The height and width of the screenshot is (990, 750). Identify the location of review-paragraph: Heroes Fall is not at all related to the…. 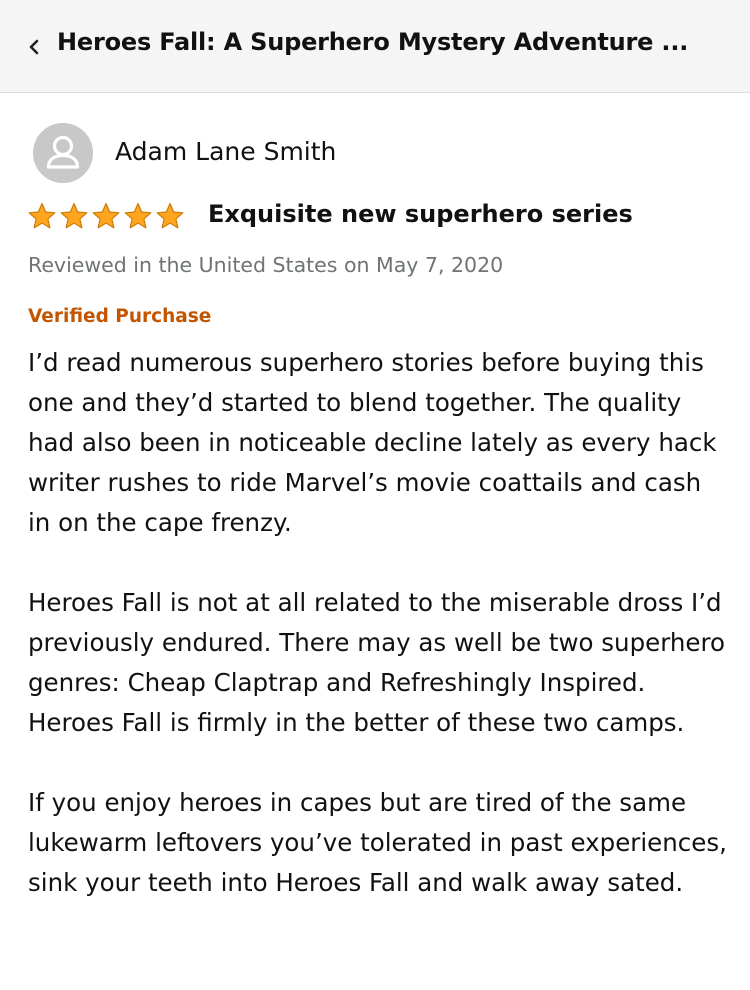
(376, 662).